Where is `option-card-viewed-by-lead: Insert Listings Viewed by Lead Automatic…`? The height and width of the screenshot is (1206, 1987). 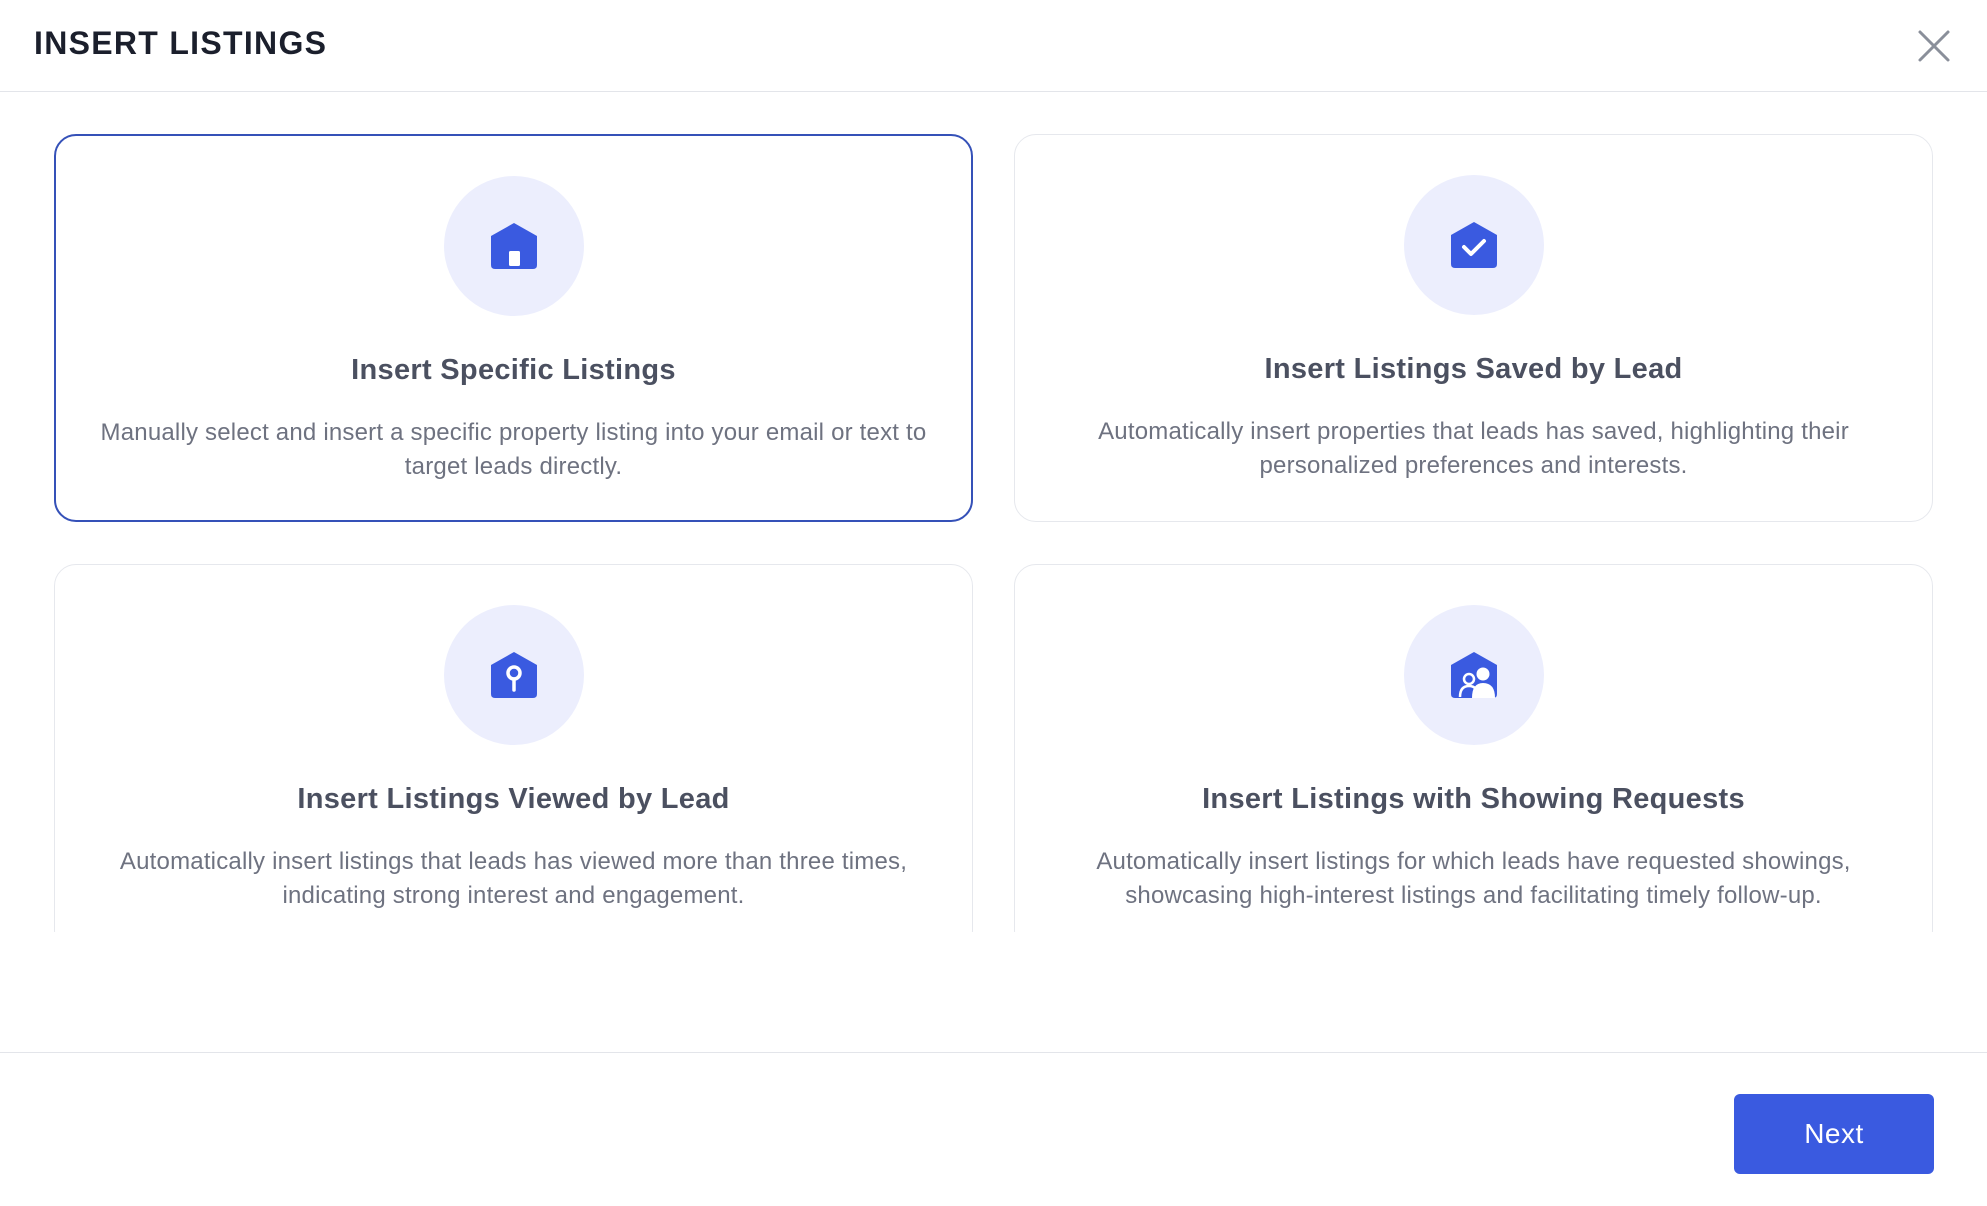
option-card-viewed-by-lead: Insert Listings Viewed by Lead Automatic… is located at coordinates (513, 748).